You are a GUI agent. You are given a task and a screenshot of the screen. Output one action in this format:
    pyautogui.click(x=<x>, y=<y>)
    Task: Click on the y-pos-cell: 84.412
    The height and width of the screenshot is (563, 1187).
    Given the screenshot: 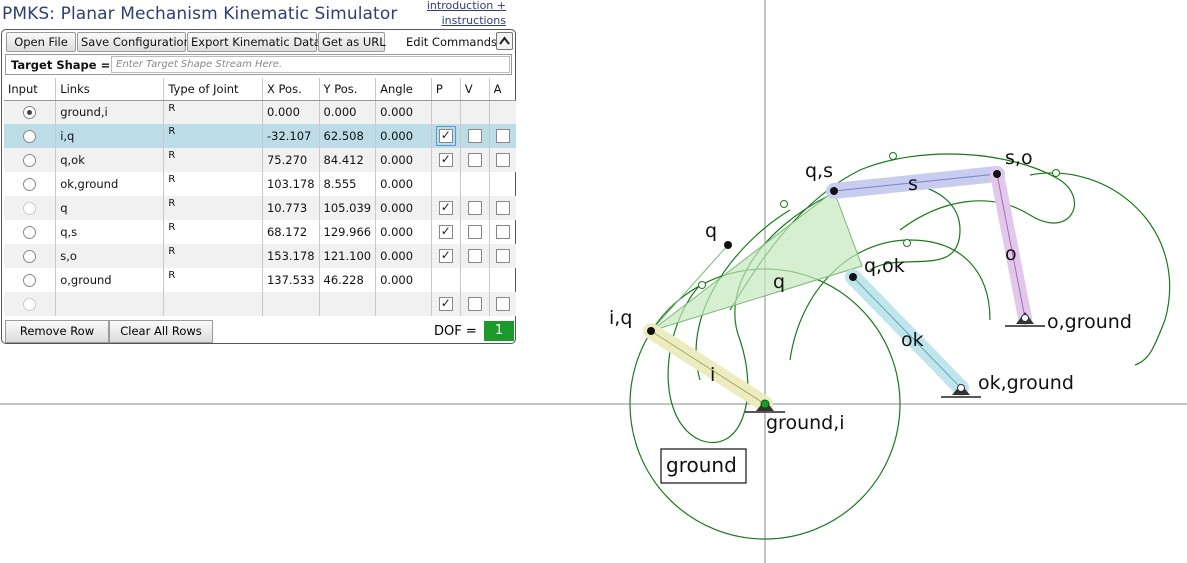 What is the action you would take?
    pyautogui.click(x=348, y=160)
    